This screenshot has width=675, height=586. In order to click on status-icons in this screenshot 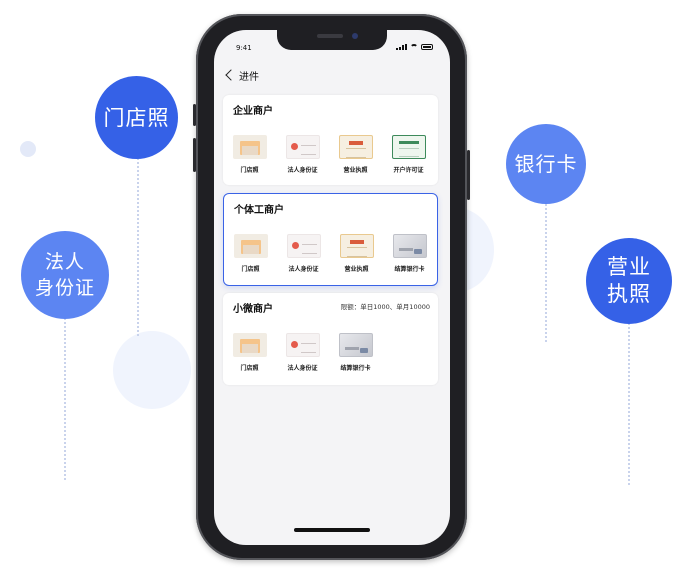, I will do `click(414, 47)`.